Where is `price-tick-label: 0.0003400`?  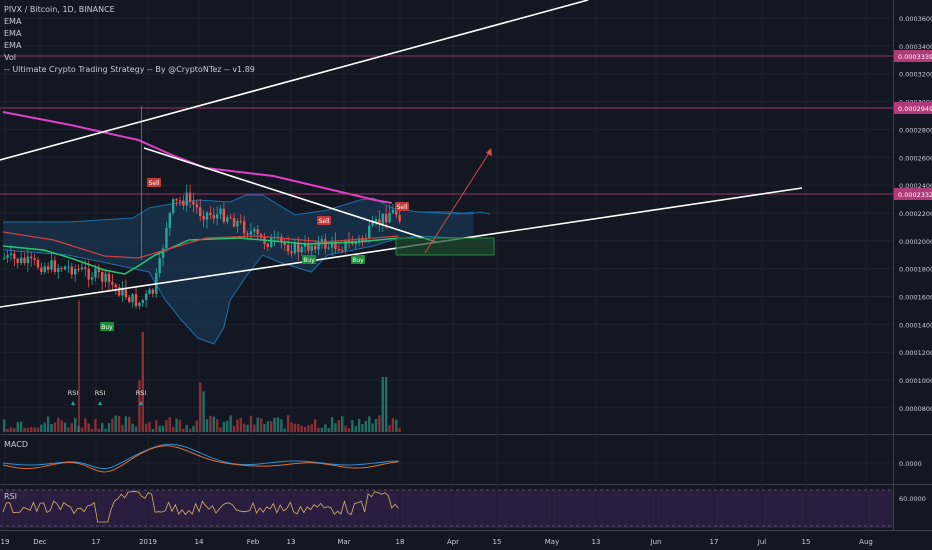 price-tick-label: 0.0003400 is located at coordinates (915, 47).